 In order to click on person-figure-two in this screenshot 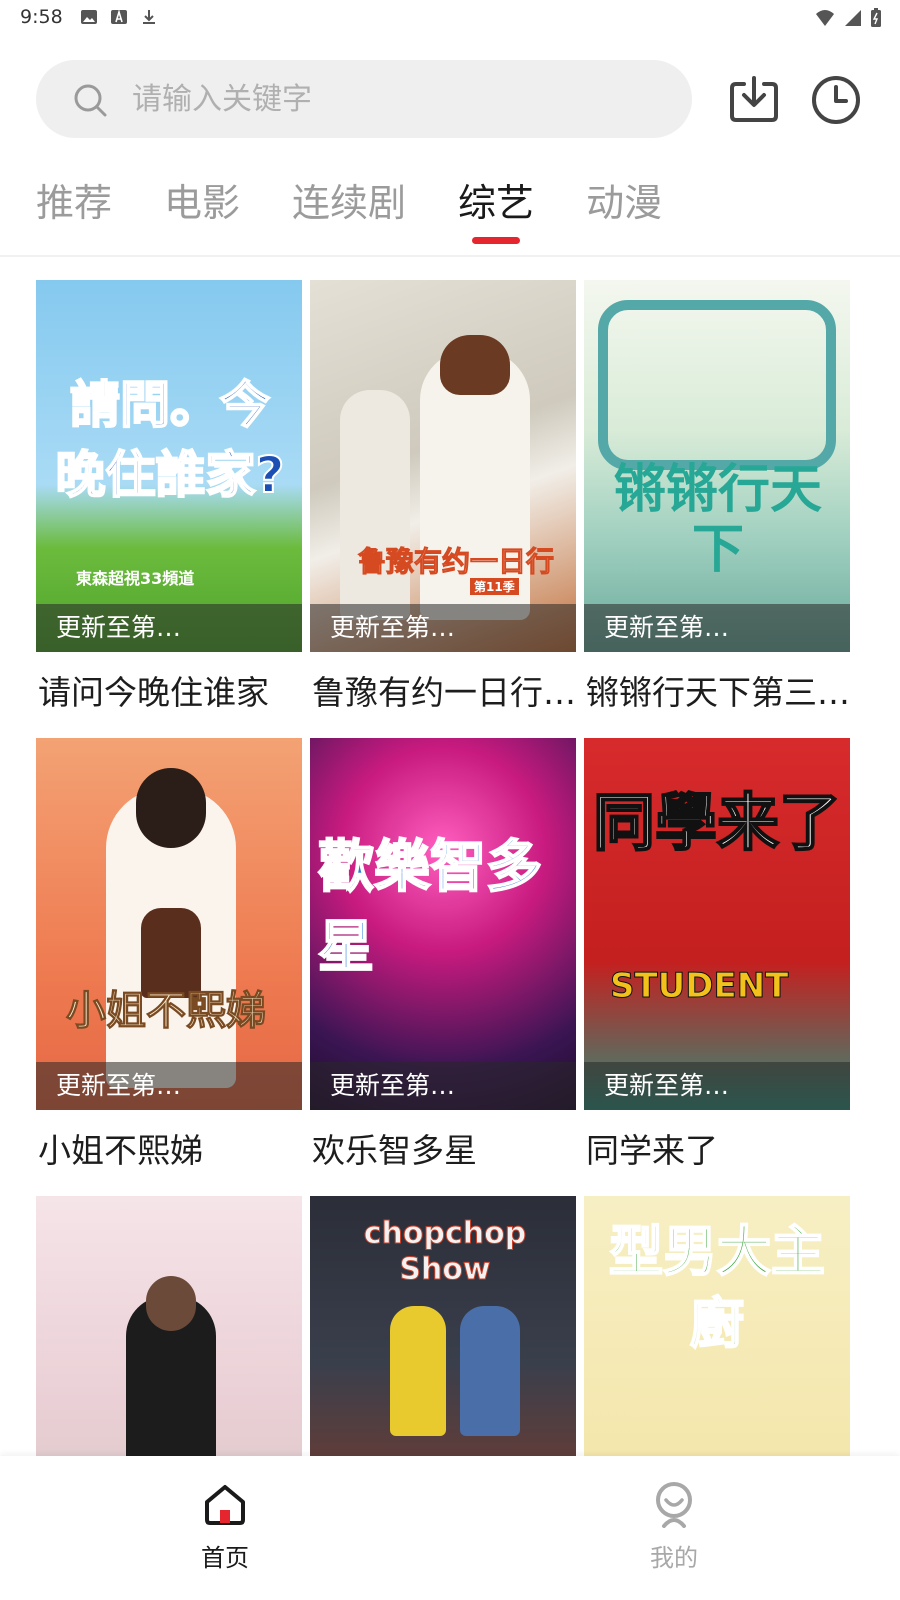, I will do `click(490, 1371)`.